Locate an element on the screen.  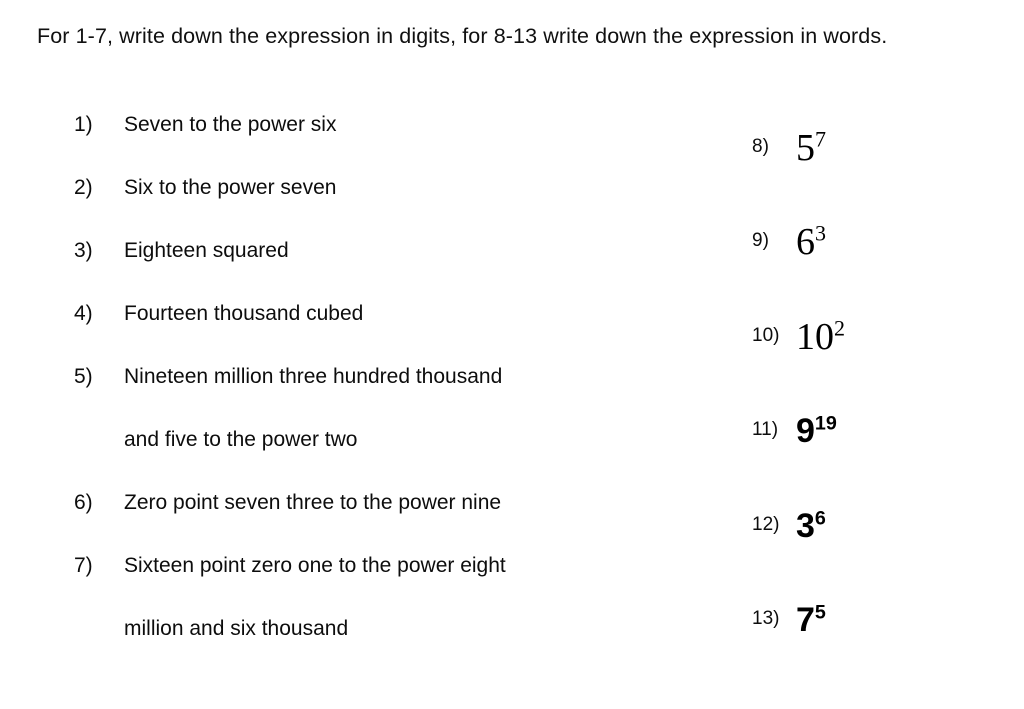
expression-exponent: 5 is located at coordinates (820, 612).